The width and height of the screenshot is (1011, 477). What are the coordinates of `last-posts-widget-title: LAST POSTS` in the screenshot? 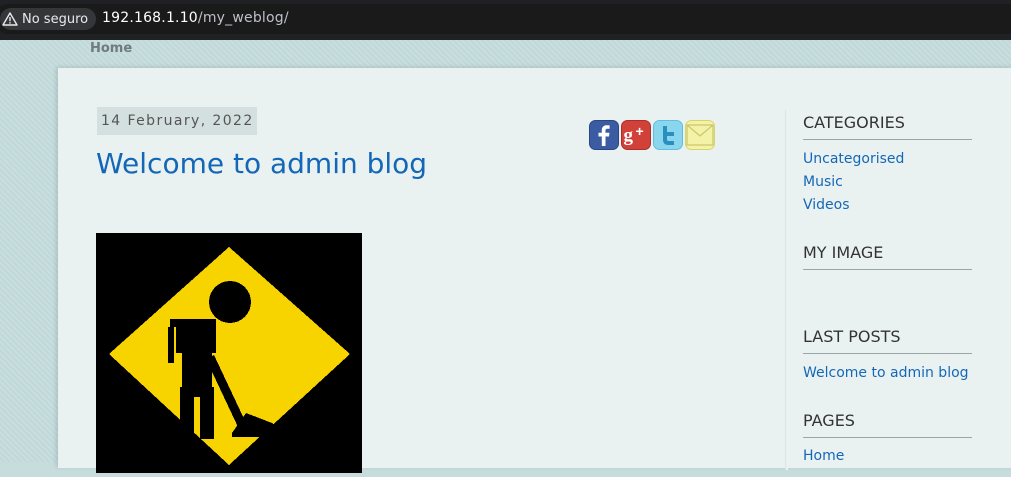 It's located at (887, 340).